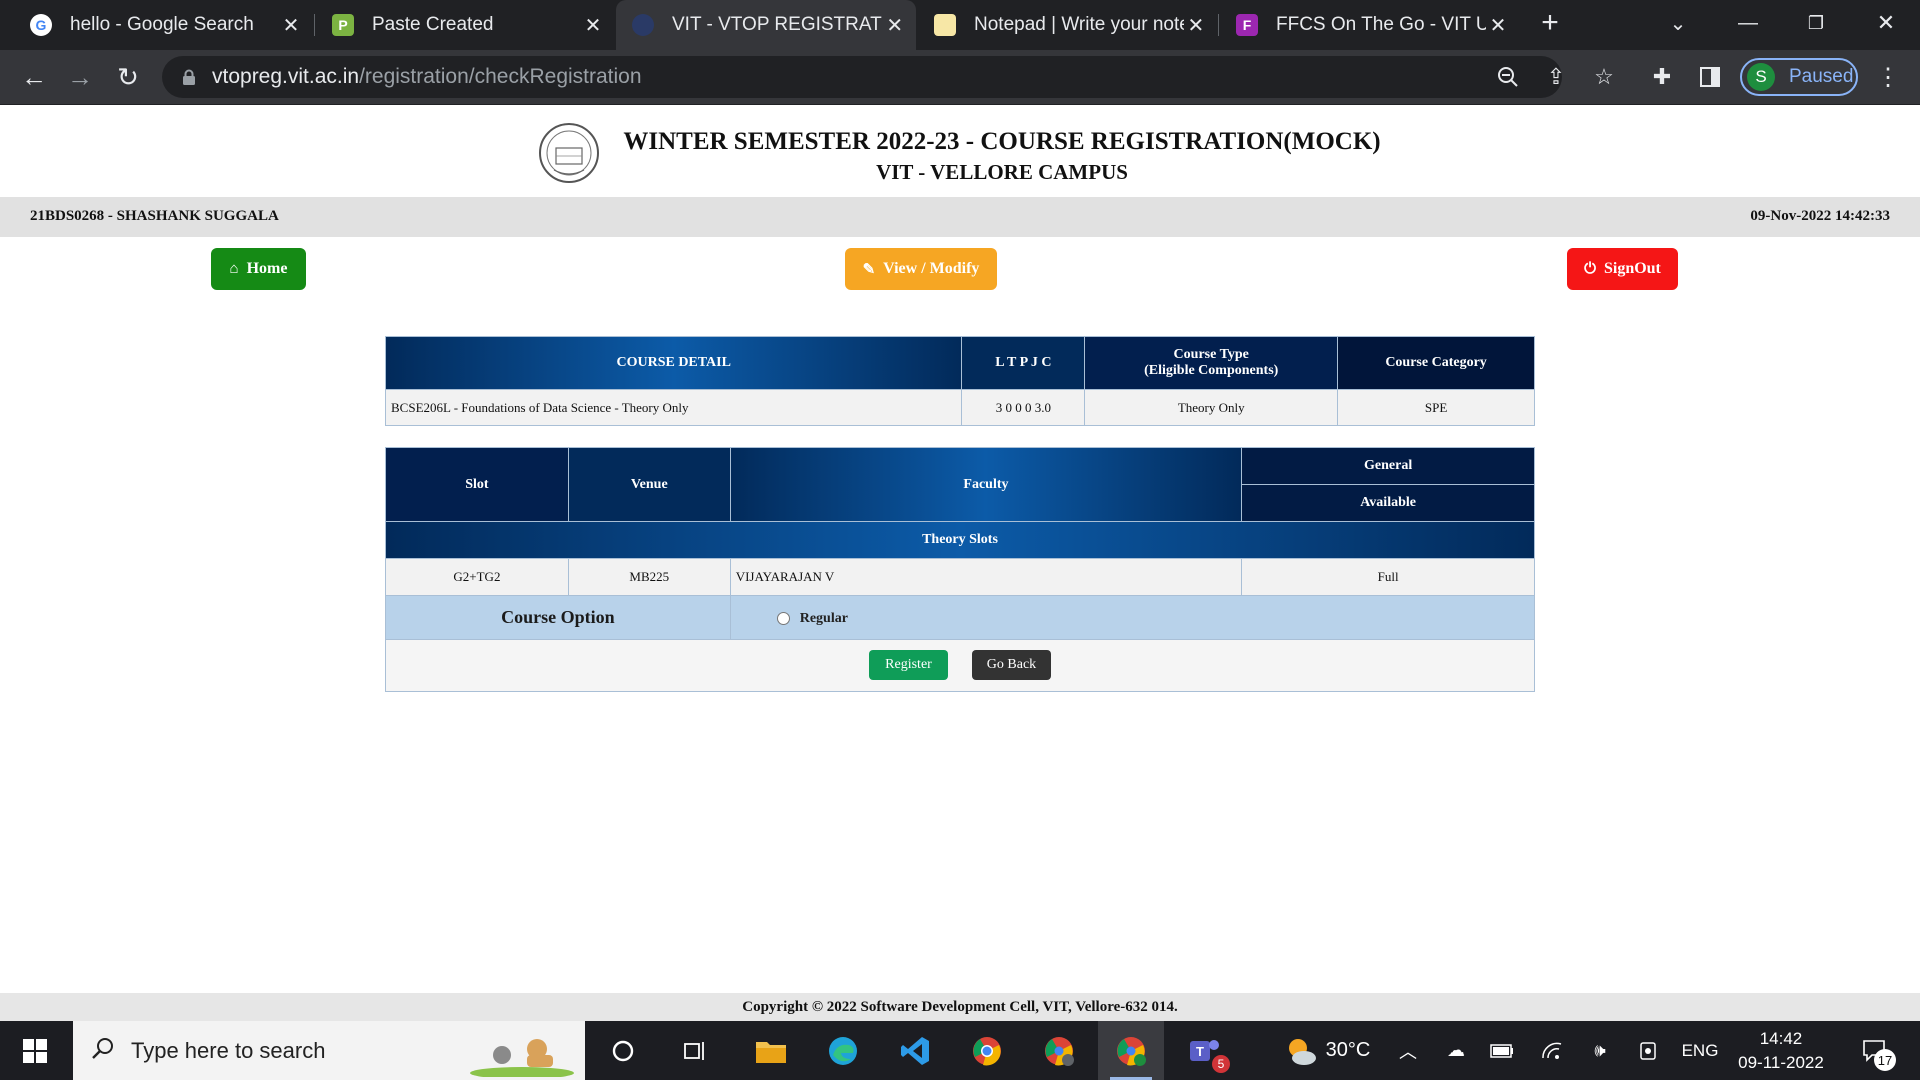  I want to click on course-option-label: Course Option, so click(558, 617).